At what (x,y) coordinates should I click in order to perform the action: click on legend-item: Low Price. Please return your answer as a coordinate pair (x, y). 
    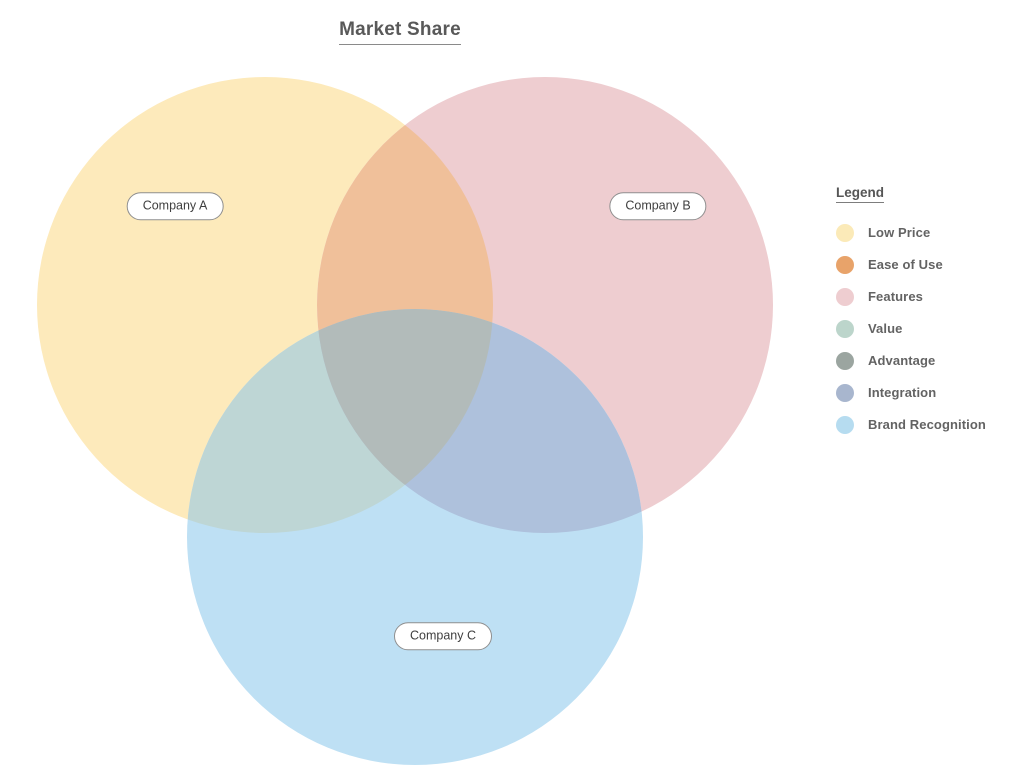
    Looking at the image, I should click on (922, 233).